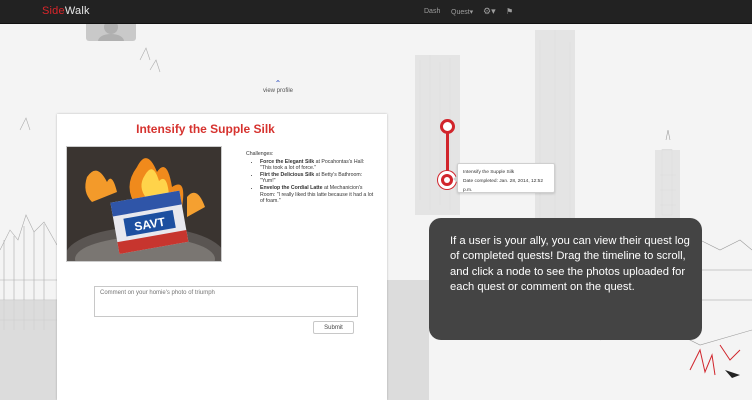  What do you see at coordinates (489, 11) in the screenshot?
I see `gear-icon: ⚙▾` at bounding box center [489, 11].